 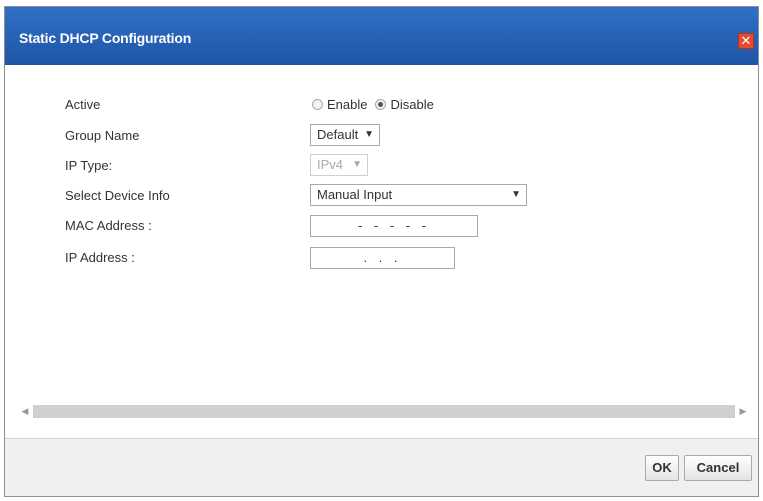 What do you see at coordinates (411, 104) in the screenshot?
I see `disable-radio-label: Disable` at bounding box center [411, 104].